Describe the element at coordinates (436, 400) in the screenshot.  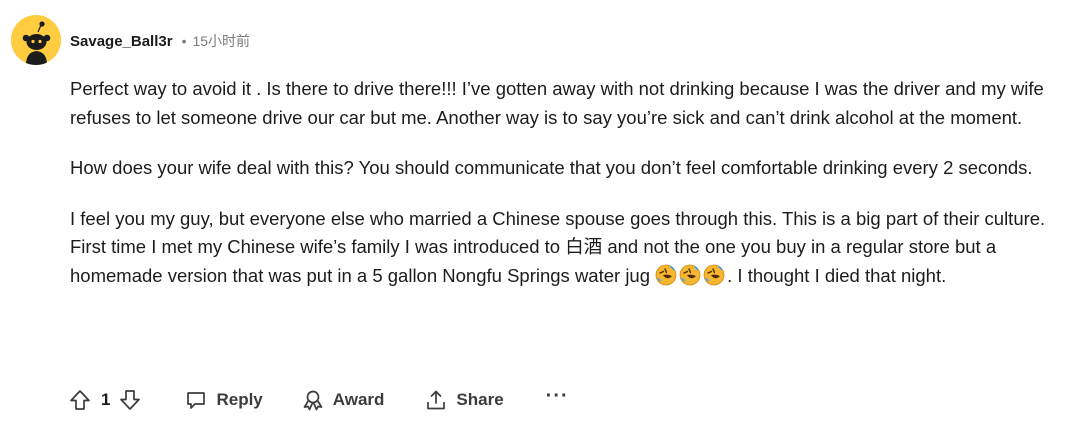
I see `share-upload-icon` at that location.